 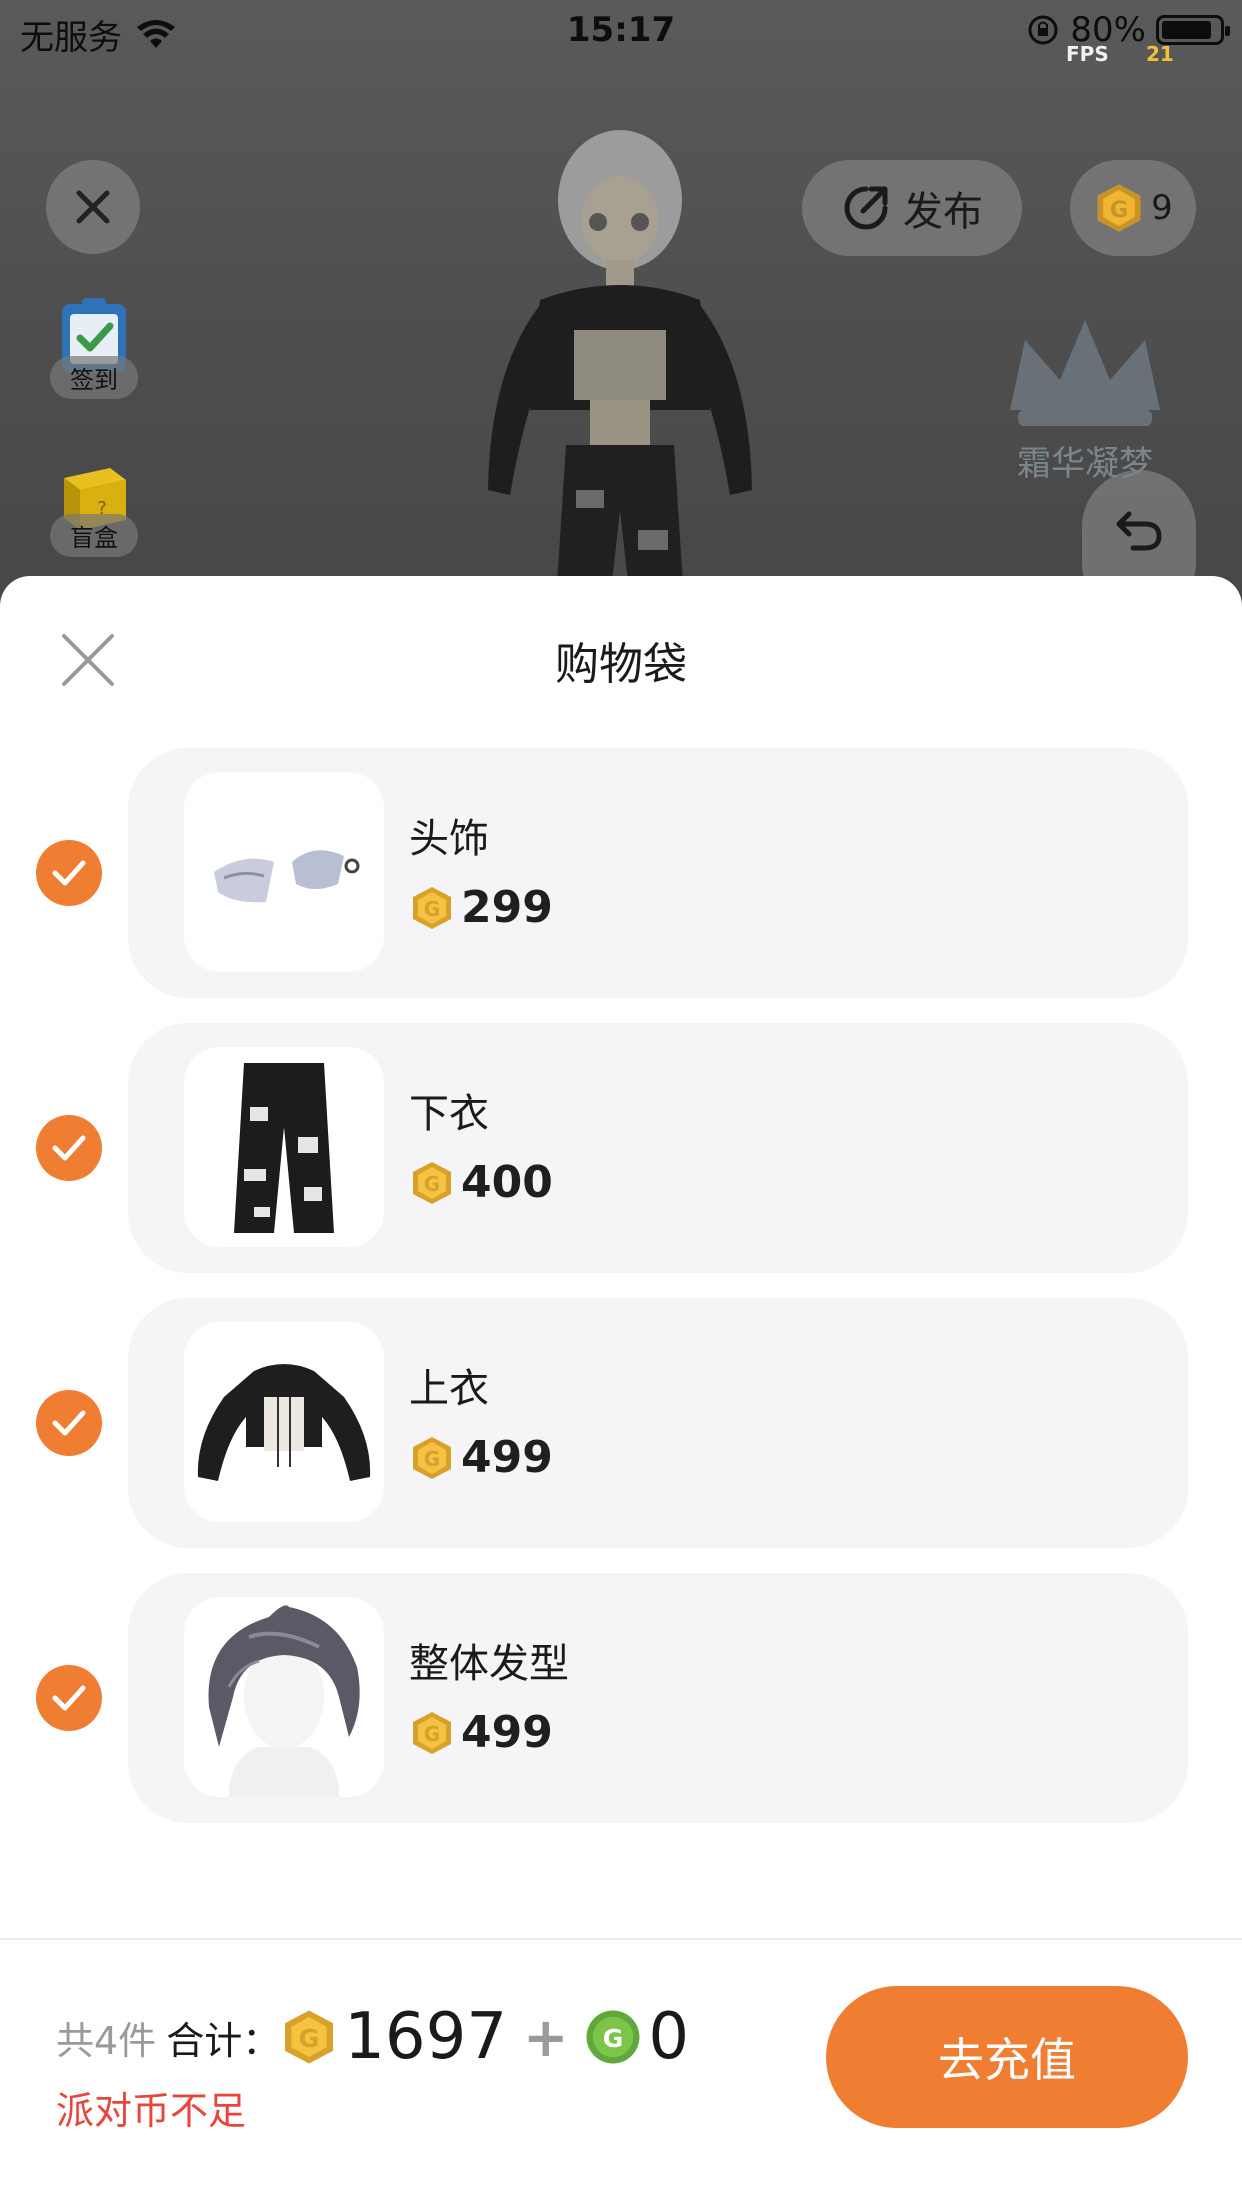 I want to click on item-name: 上衣, so click(x=449, y=1389).